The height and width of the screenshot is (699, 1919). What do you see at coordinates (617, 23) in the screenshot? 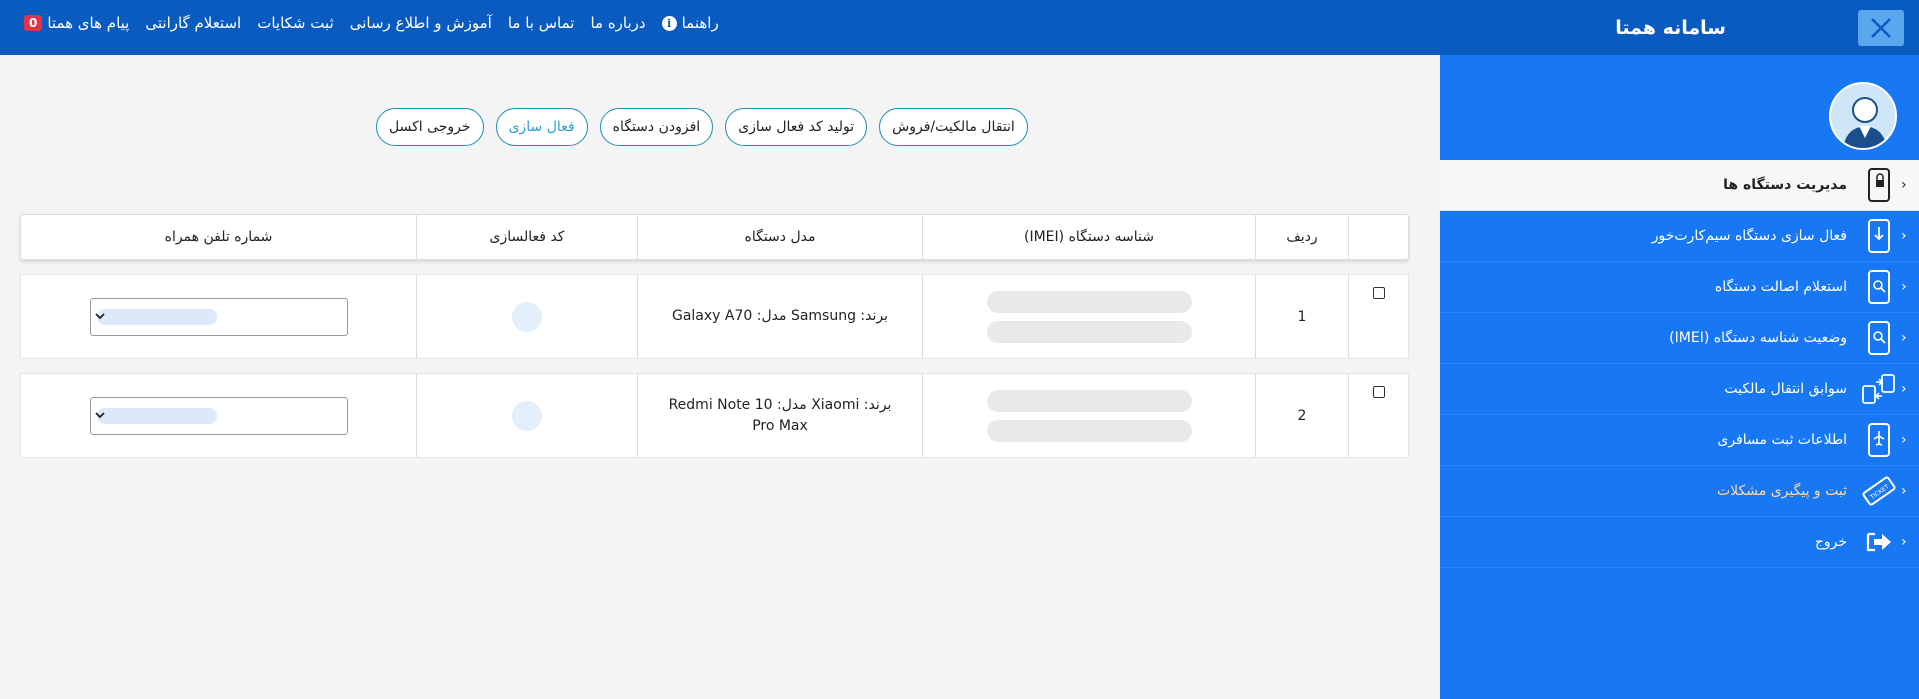
I see `nav-about: درباره ما` at bounding box center [617, 23].